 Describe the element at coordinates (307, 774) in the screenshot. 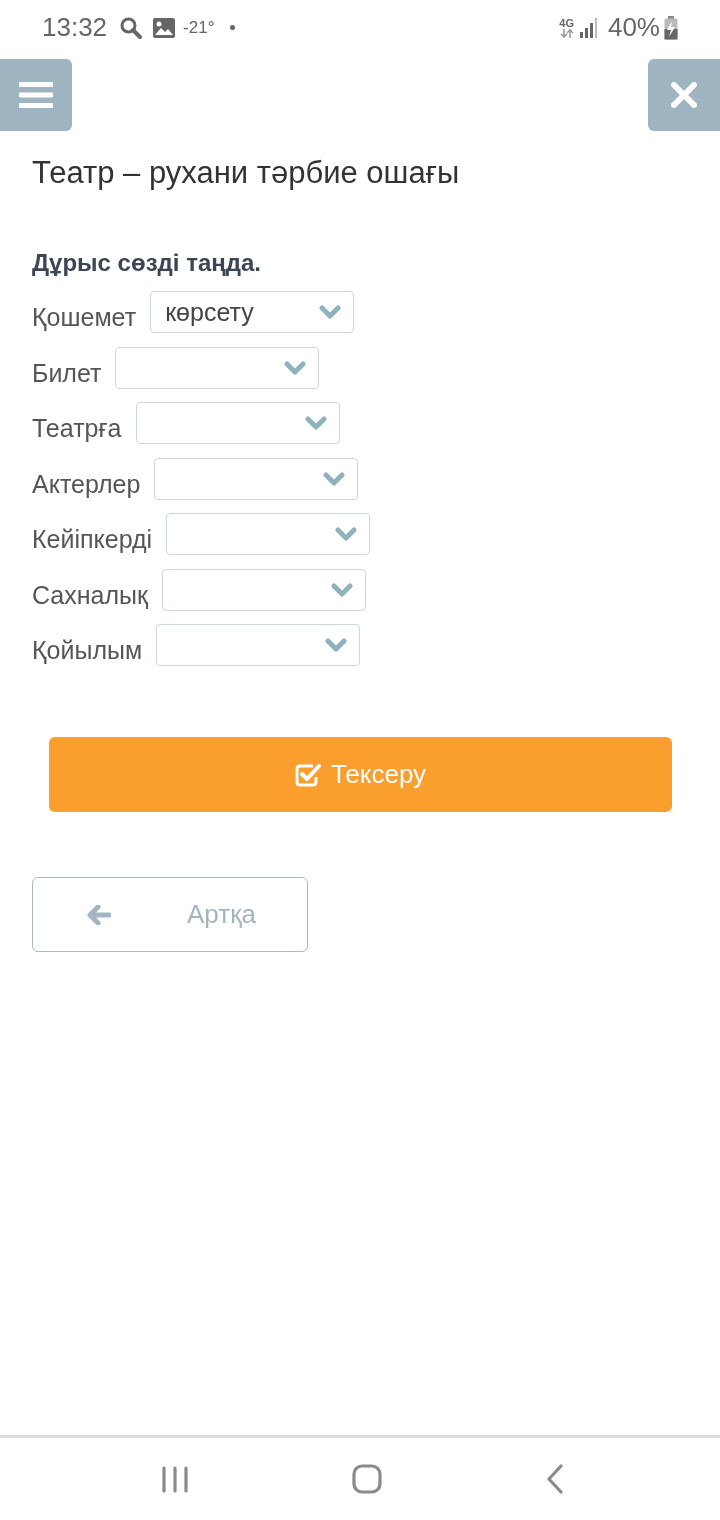

I see `checkbox-icon` at that location.